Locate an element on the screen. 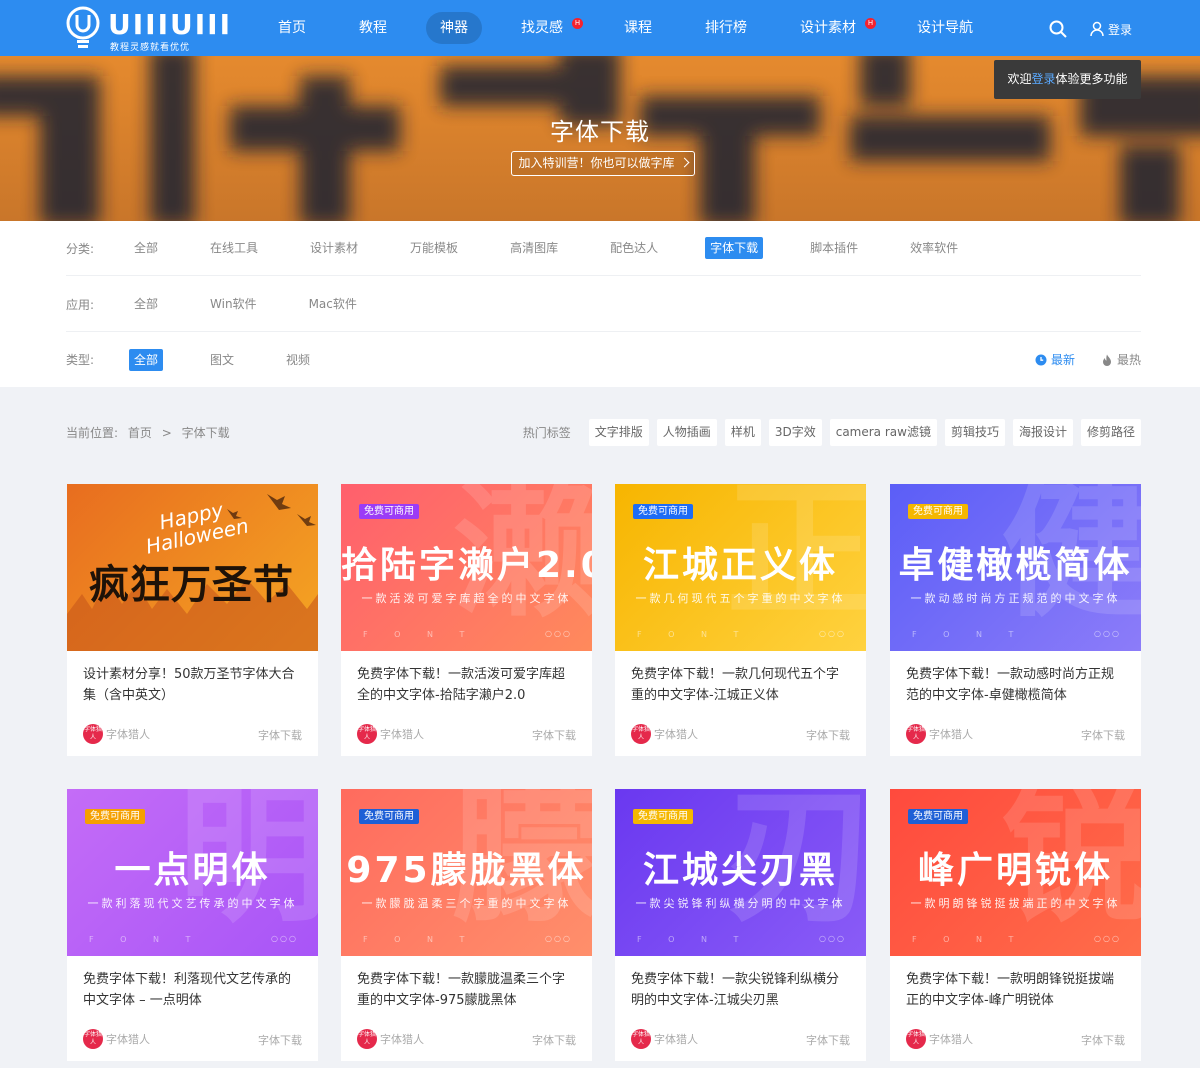 The width and height of the screenshot is (1200, 1068). sort-hottest: 最热 is located at coordinates (1121, 359).